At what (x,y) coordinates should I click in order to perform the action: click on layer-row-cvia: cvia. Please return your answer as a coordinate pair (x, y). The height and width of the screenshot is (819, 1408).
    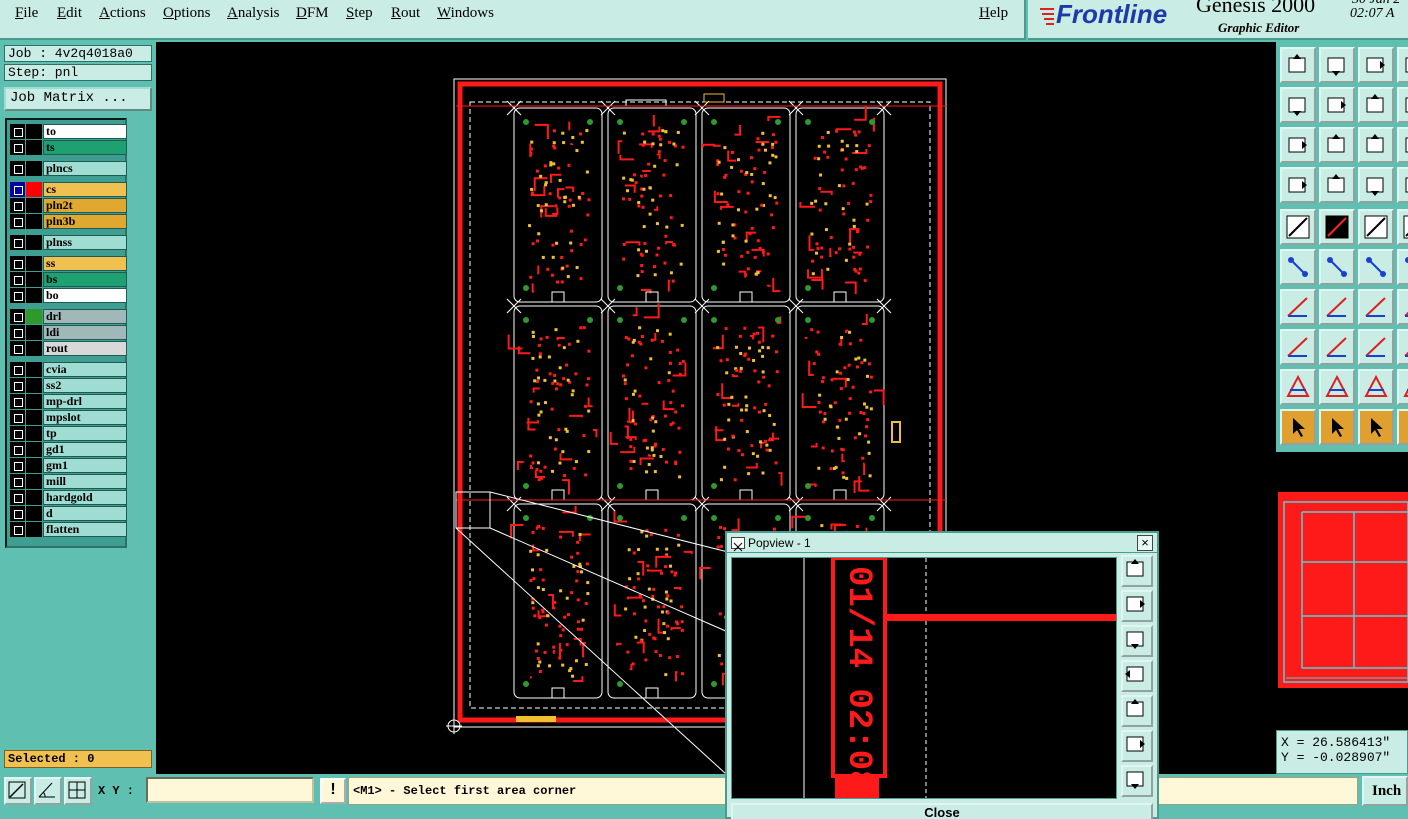
    Looking at the image, I should click on (68, 369).